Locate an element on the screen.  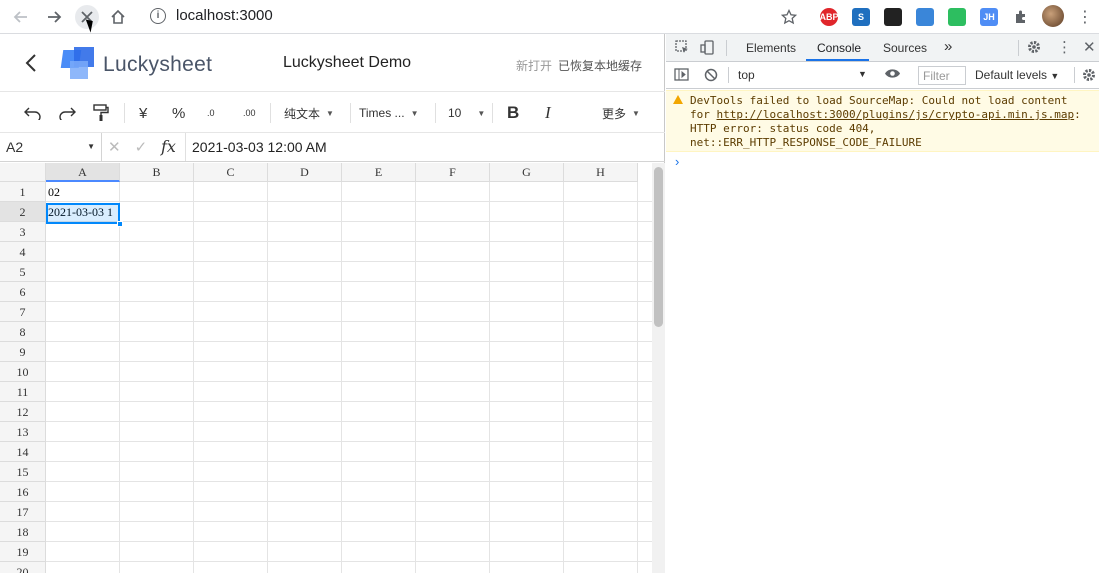
cancel-icon: ✕ is located at coordinates (114, 147).